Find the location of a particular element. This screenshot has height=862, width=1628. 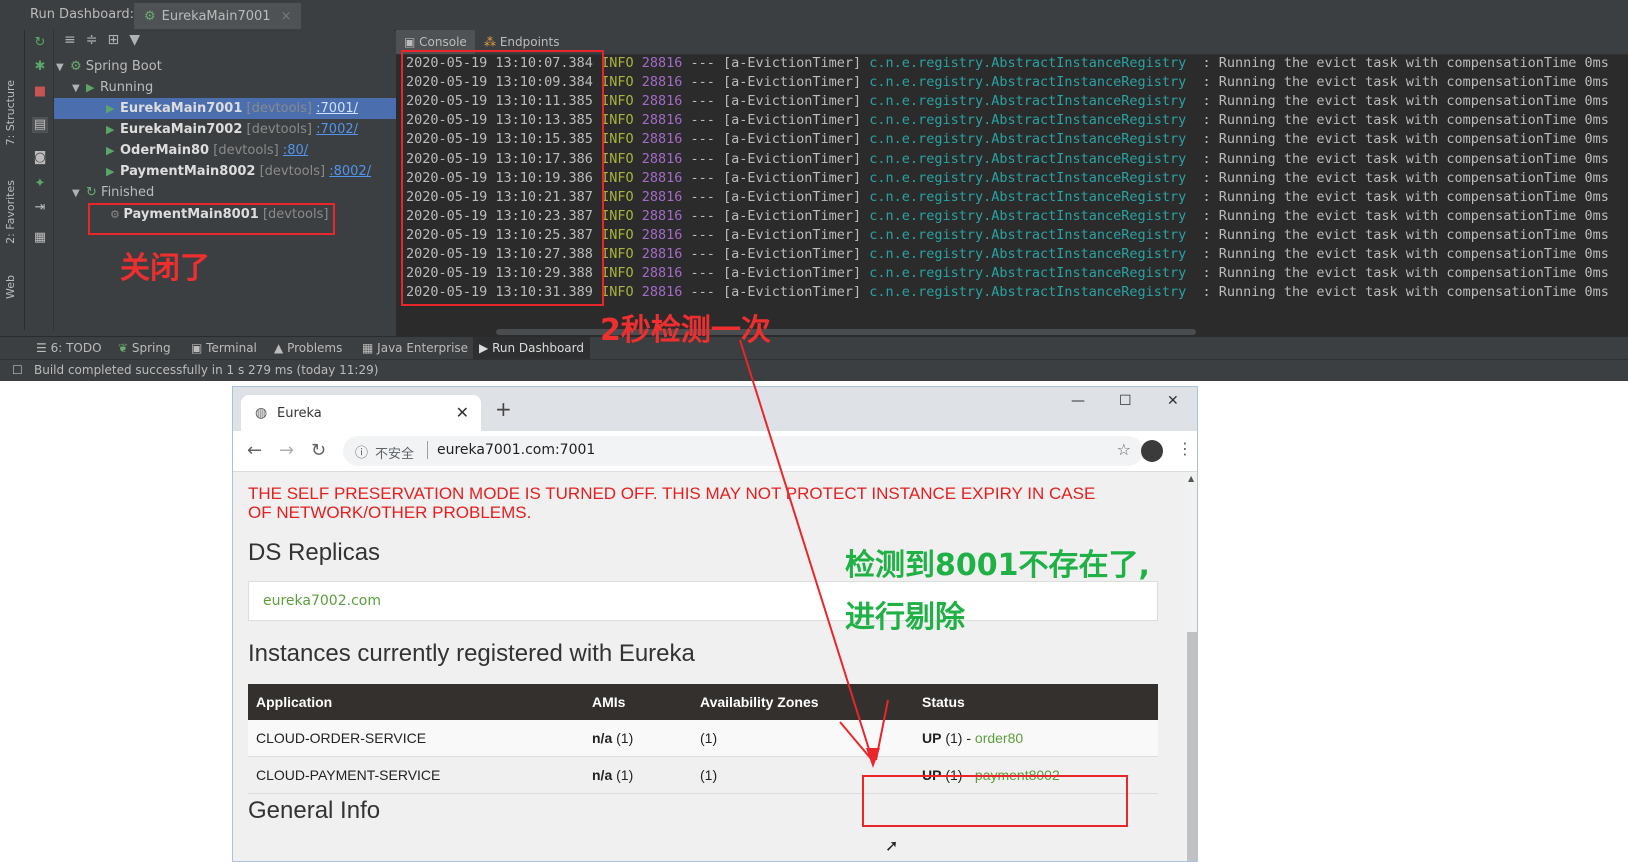

star-icon: ☆ is located at coordinates (1124, 449).